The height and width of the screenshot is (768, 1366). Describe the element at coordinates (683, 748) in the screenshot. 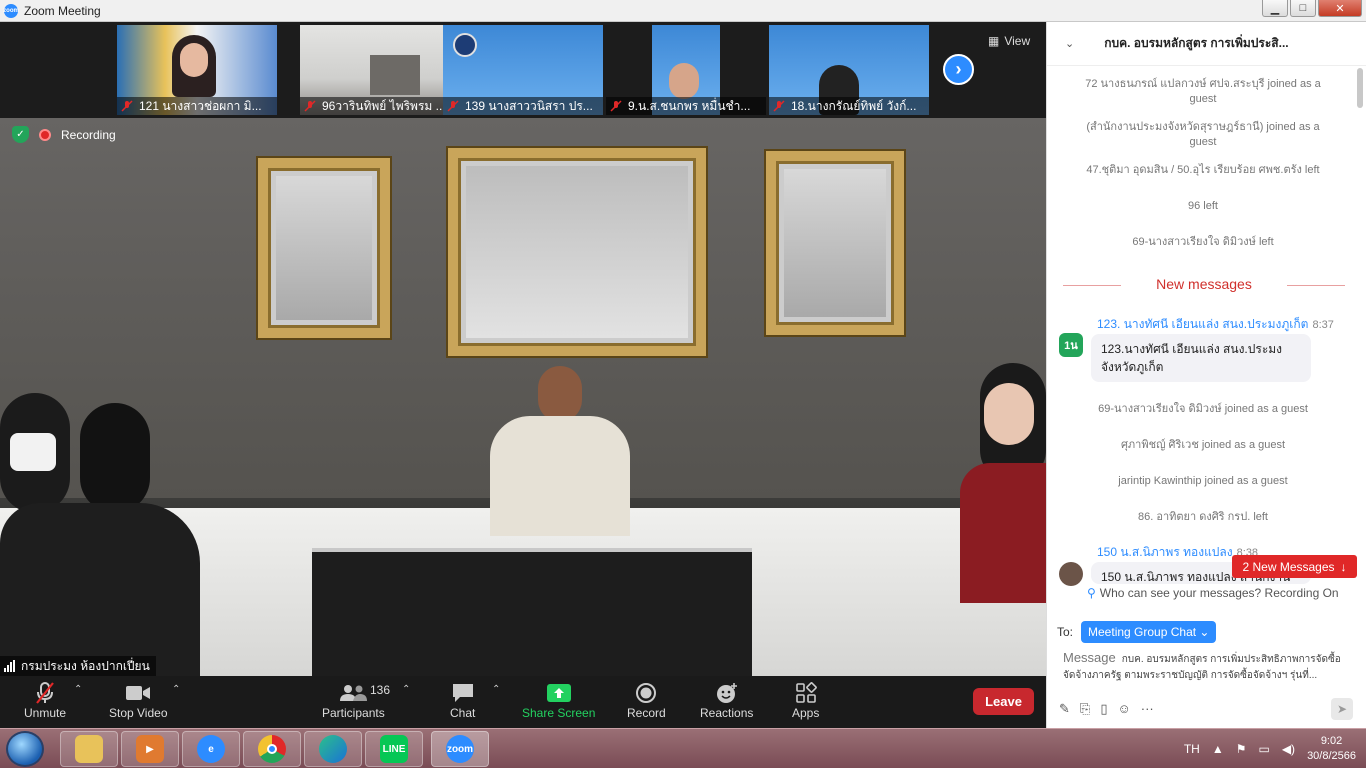

I see `windows-taskbar: ▶ e LINE zoom TH ▲ ⚑ ▭ ◀) 9:02 30/8/2566` at that location.